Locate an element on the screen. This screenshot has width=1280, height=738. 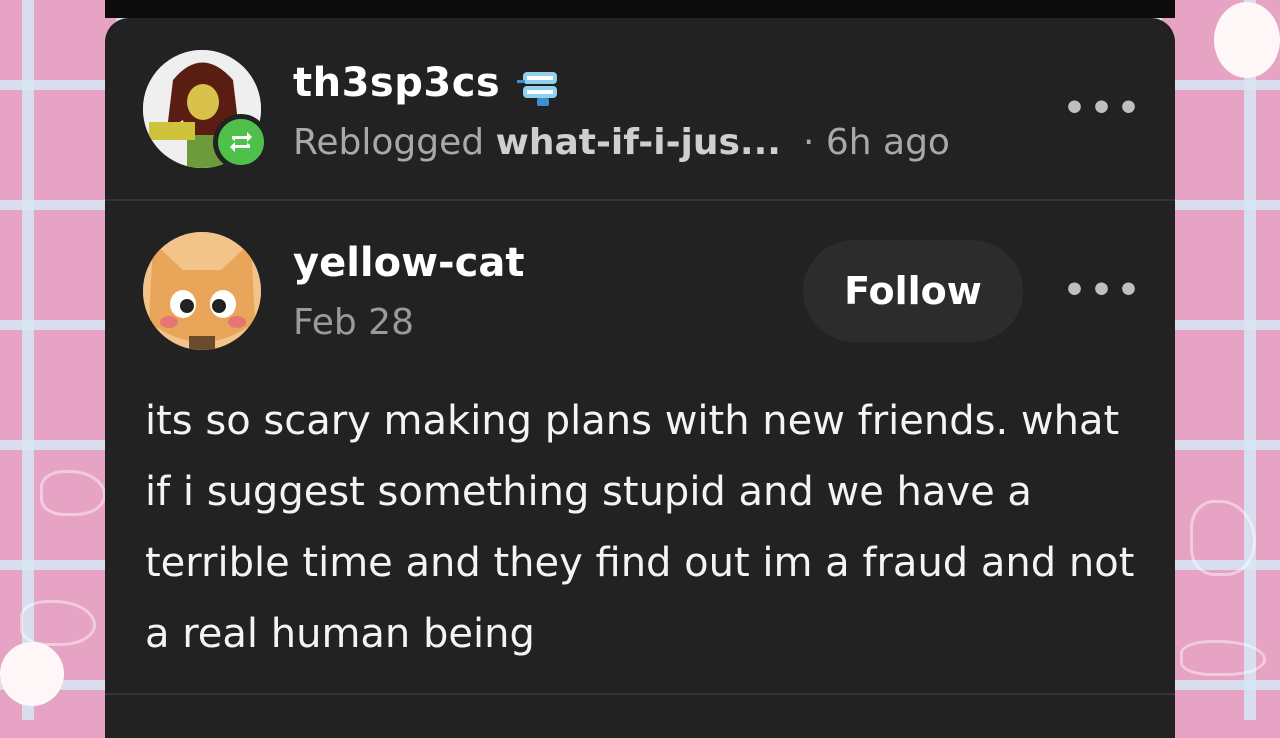
follow-button: Follow is located at coordinates (913, 291).